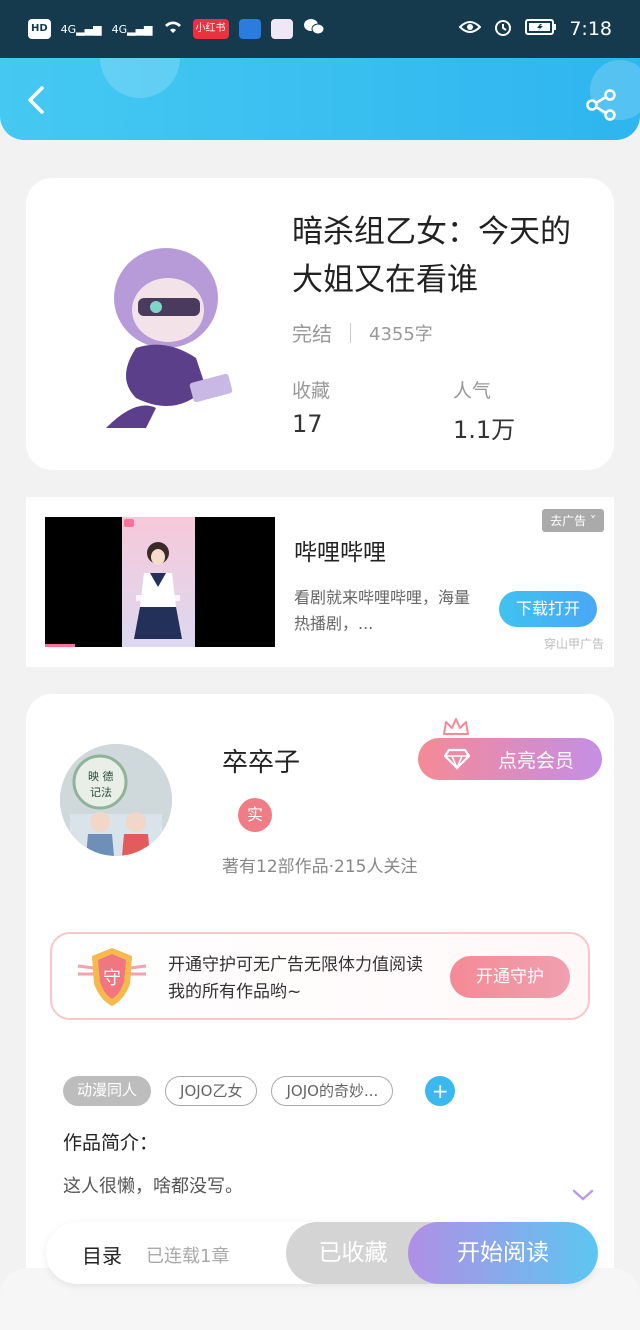 This screenshot has width=640, height=1330. I want to click on chevron-down-icon, so click(583, 1195).